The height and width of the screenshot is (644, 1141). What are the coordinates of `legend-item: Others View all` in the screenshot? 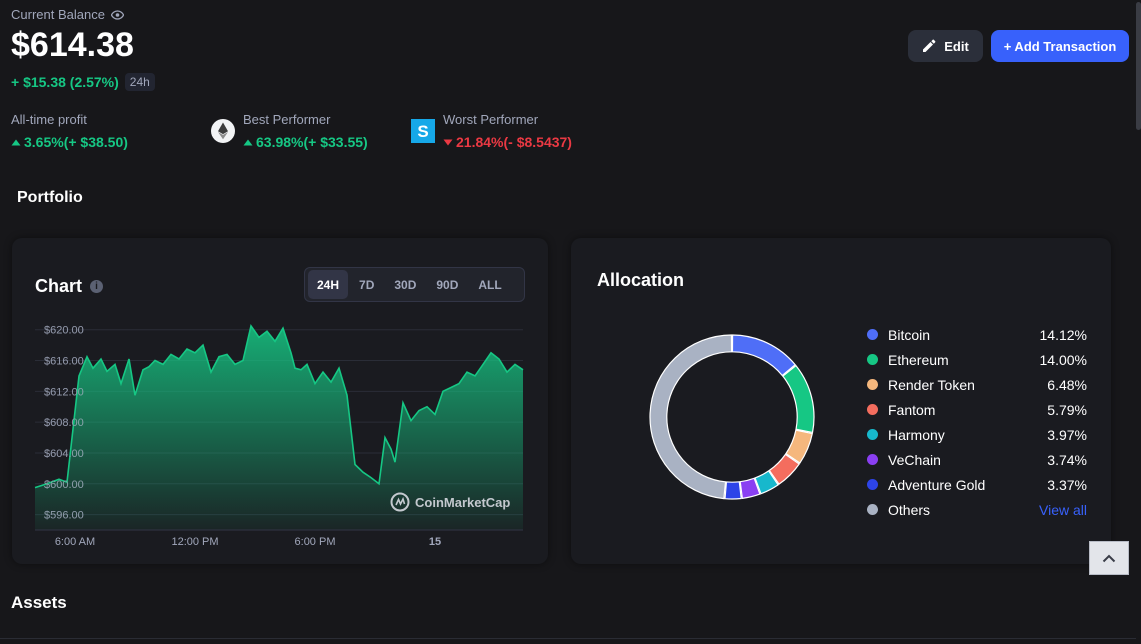 It's located at (977, 509).